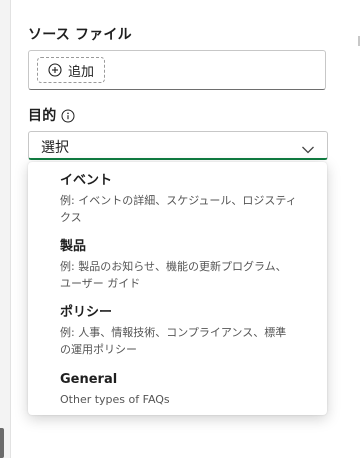 This screenshot has height=458, width=362. What do you see at coordinates (73, 246) in the screenshot?
I see `option-title: 製品` at bounding box center [73, 246].